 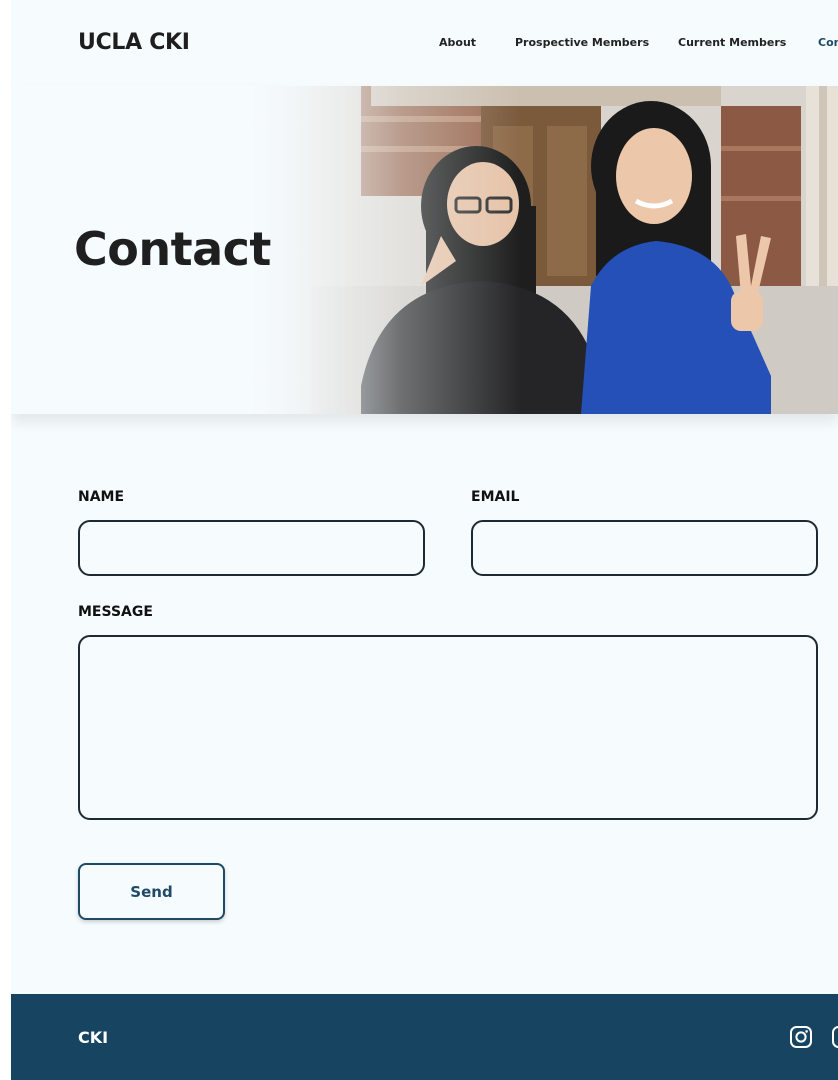 I want to click on email-field, so click(x=644, y=548).